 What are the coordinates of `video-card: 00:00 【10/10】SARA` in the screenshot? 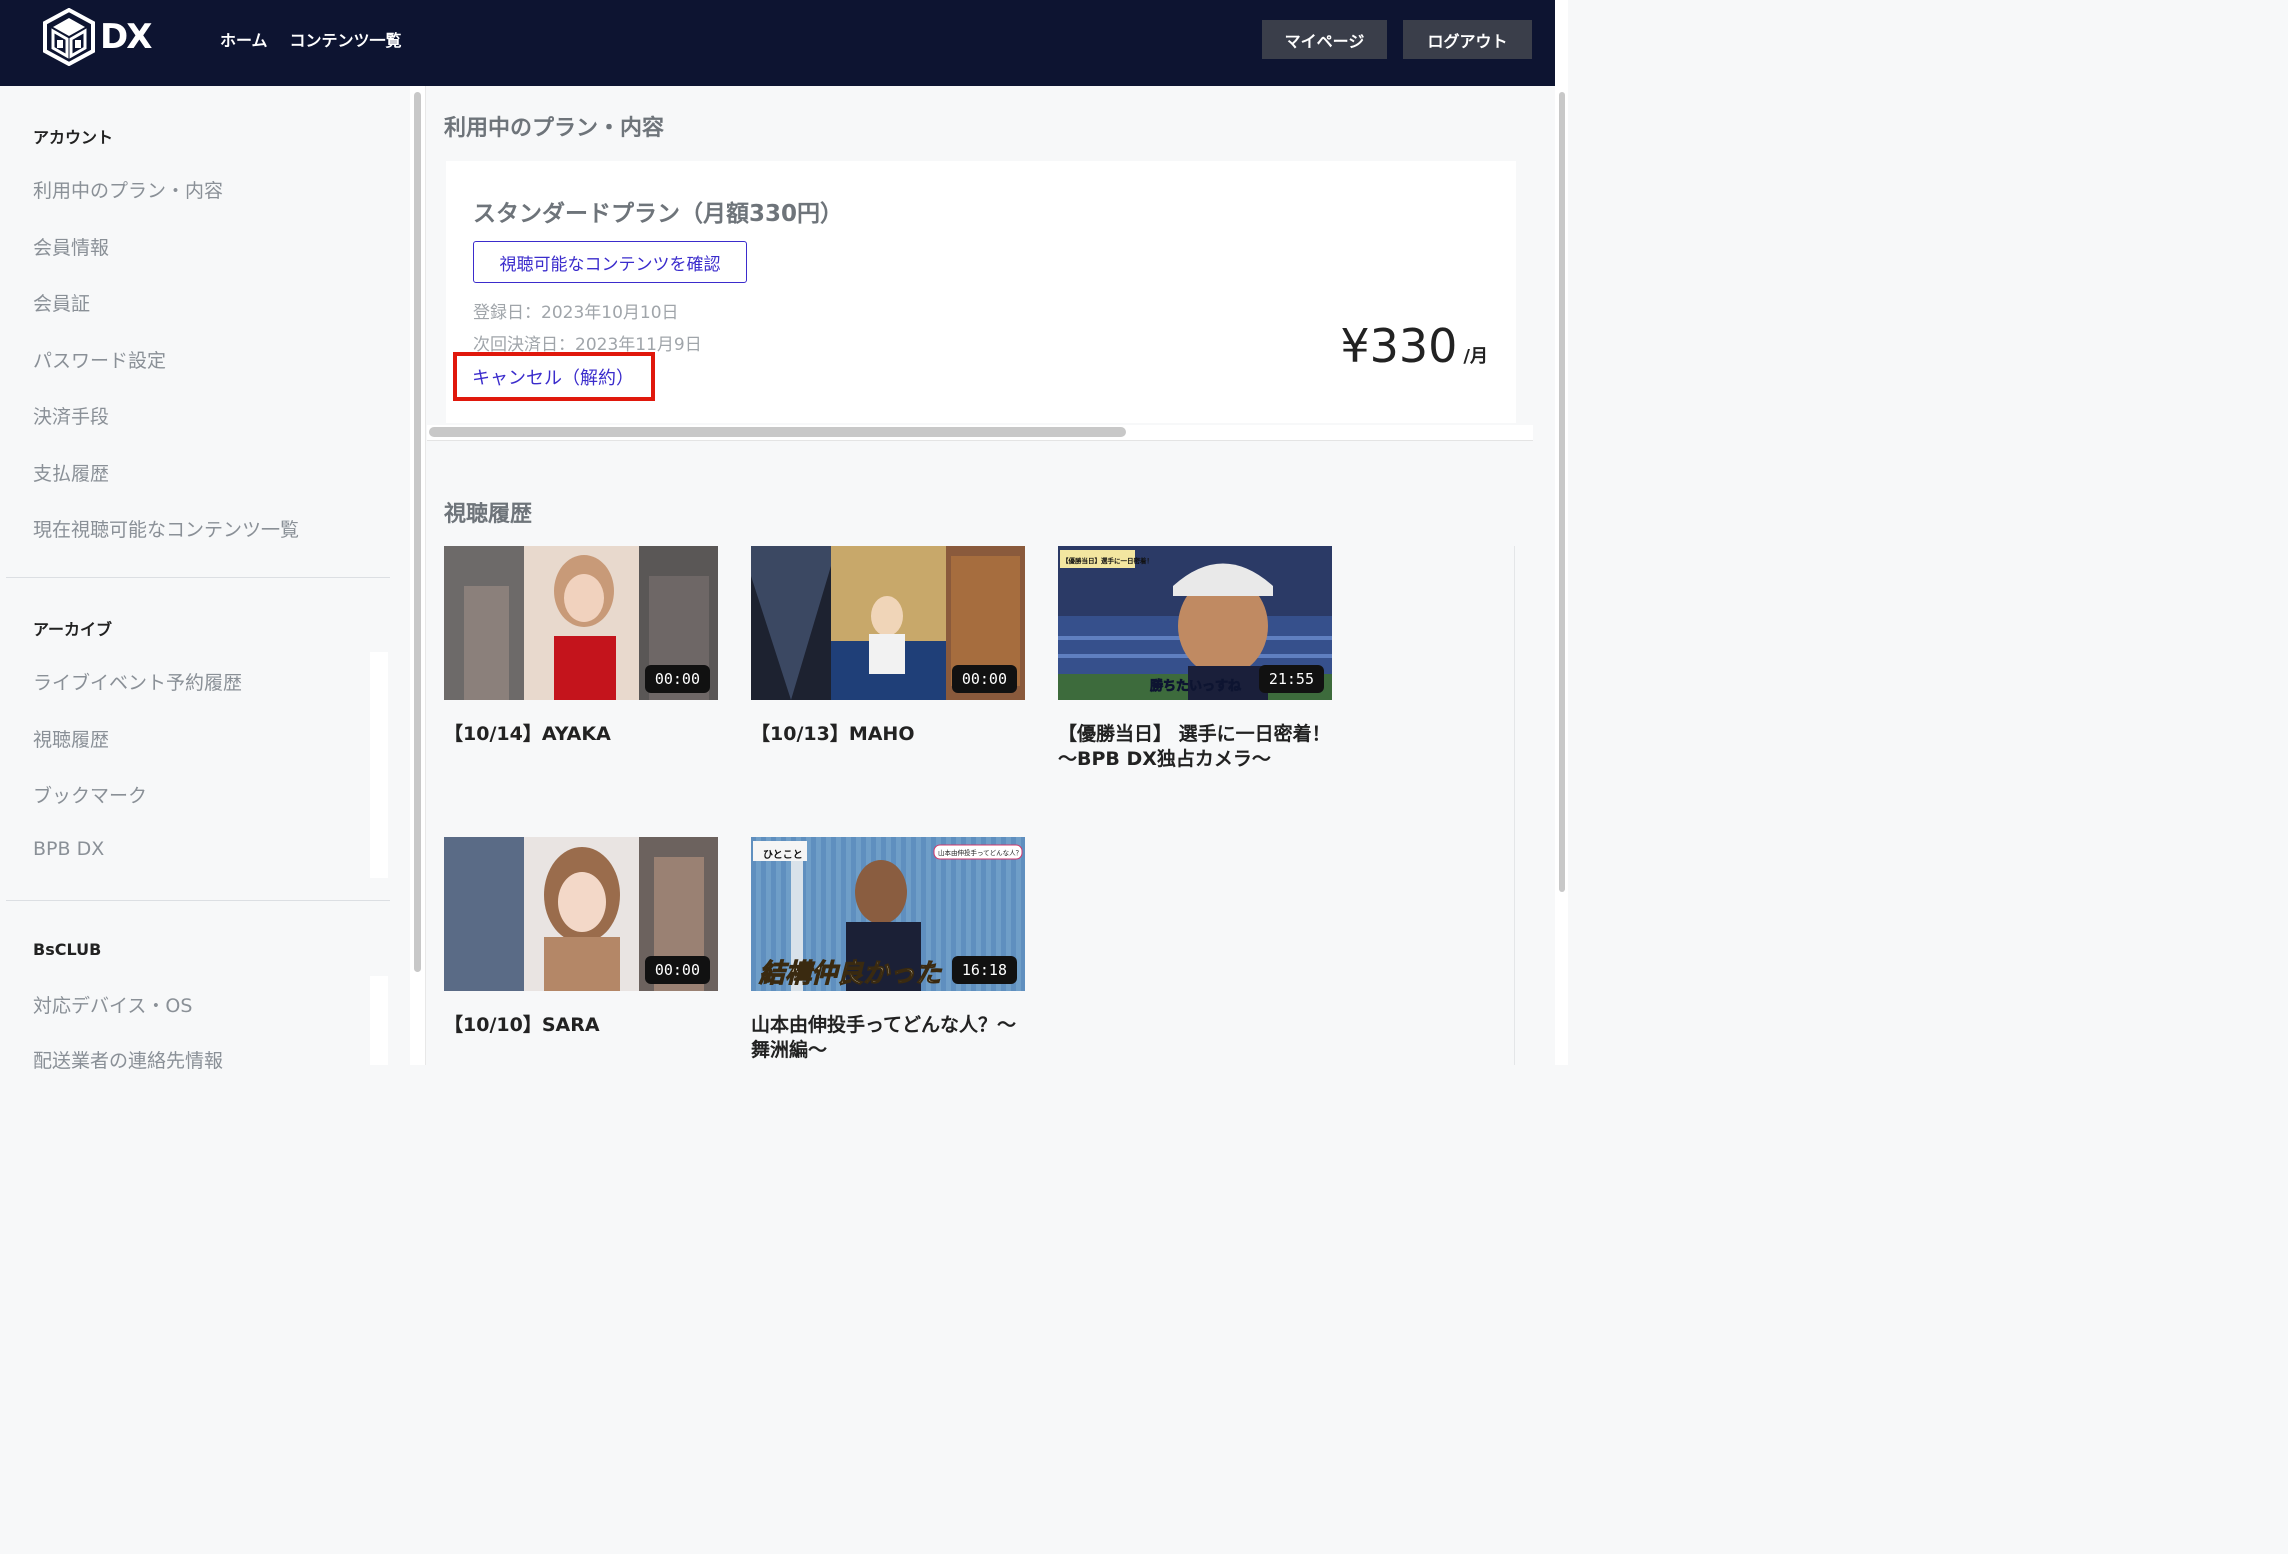 It's located at (581, 937).